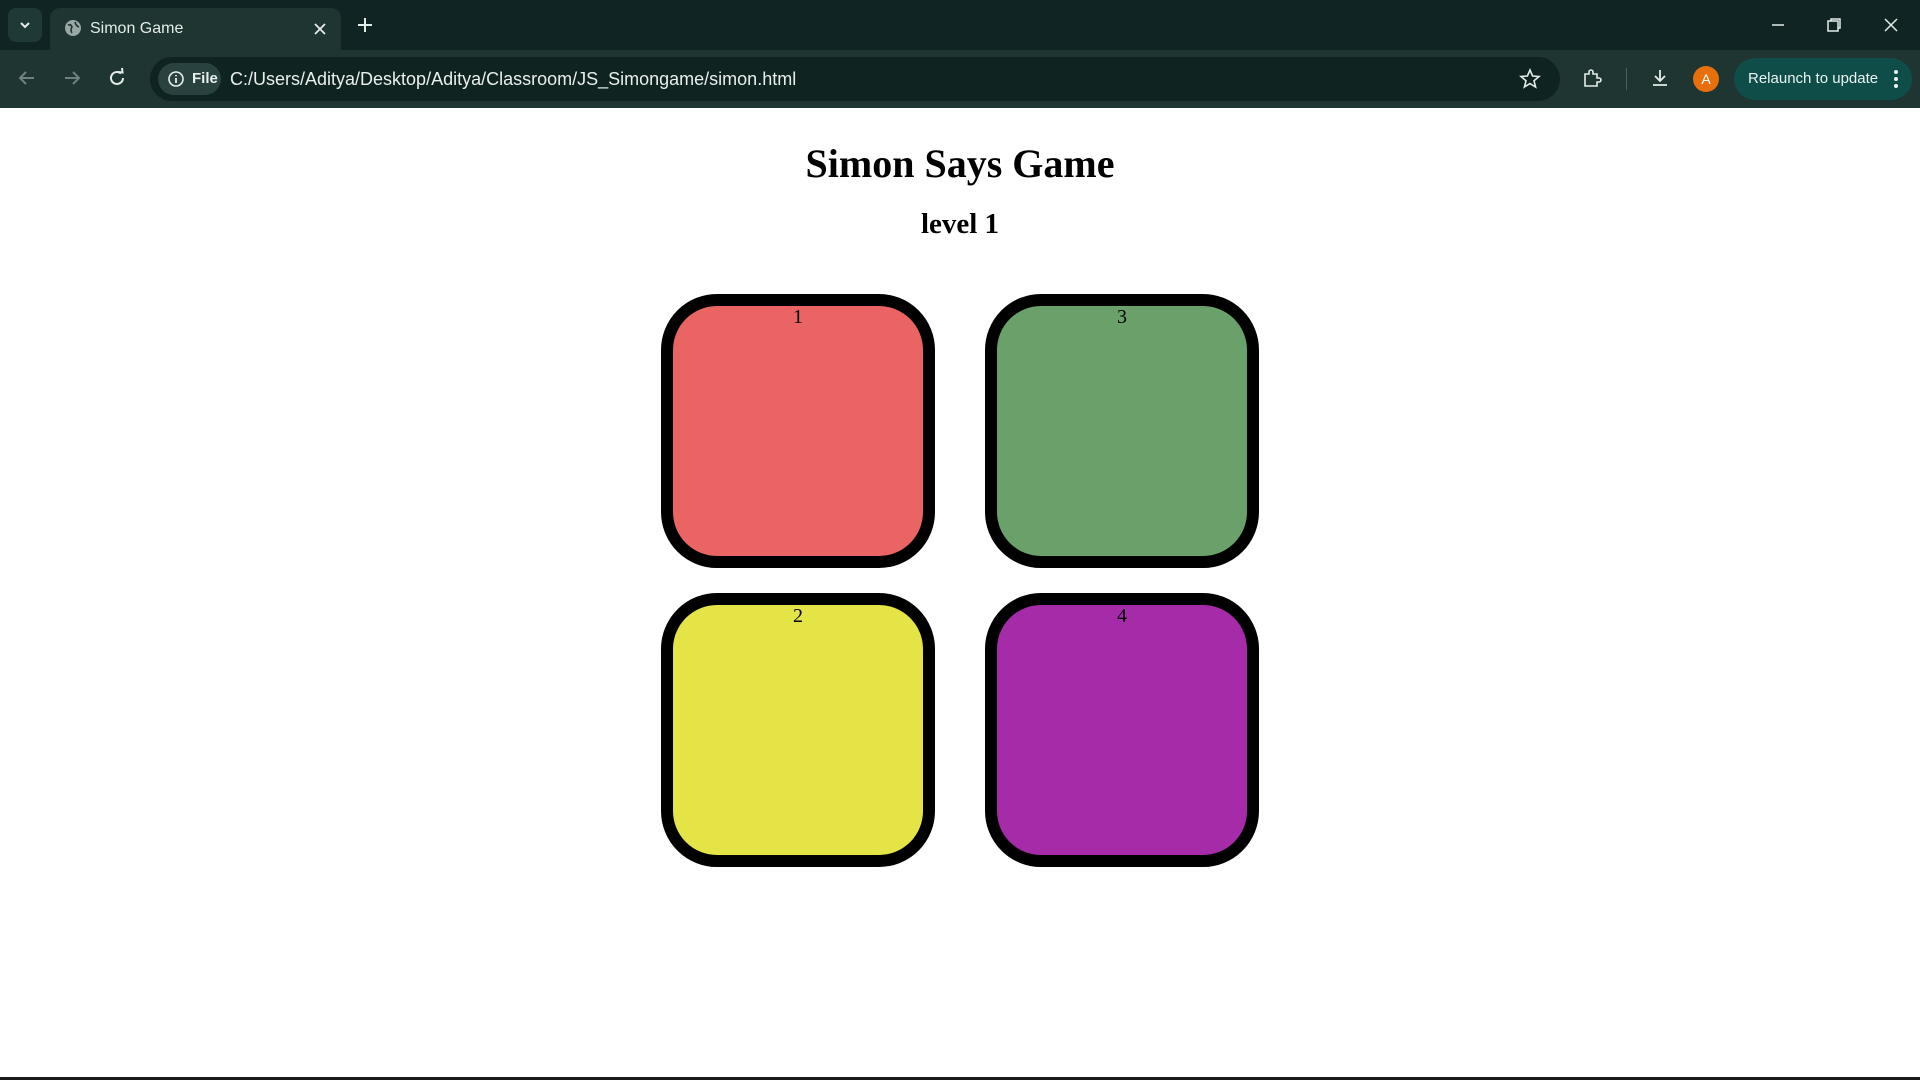 The image size is (1920, 1080). Describe the element at coordinates (1834, 25) in the screenshot. I see `restore-icon` at that location.